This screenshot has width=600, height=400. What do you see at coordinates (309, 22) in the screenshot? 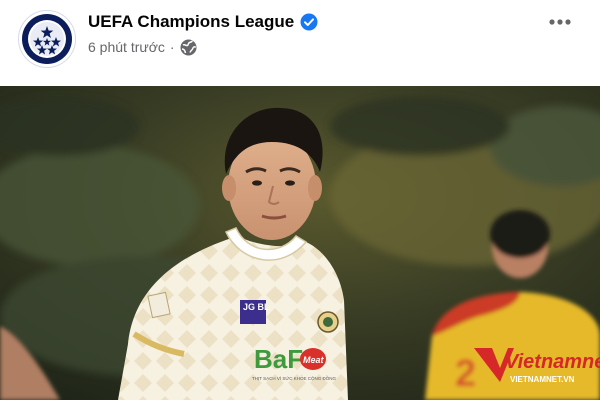
I see `verified-badge-icon` at bounding box center [309, 22].